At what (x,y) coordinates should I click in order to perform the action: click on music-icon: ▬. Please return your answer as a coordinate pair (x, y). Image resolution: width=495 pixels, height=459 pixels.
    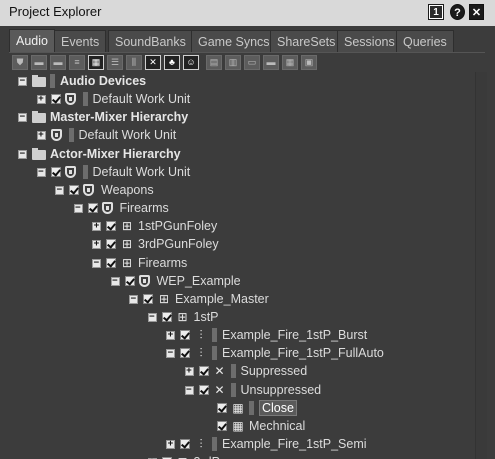
    Looking at the image, I should click on (271, 62).